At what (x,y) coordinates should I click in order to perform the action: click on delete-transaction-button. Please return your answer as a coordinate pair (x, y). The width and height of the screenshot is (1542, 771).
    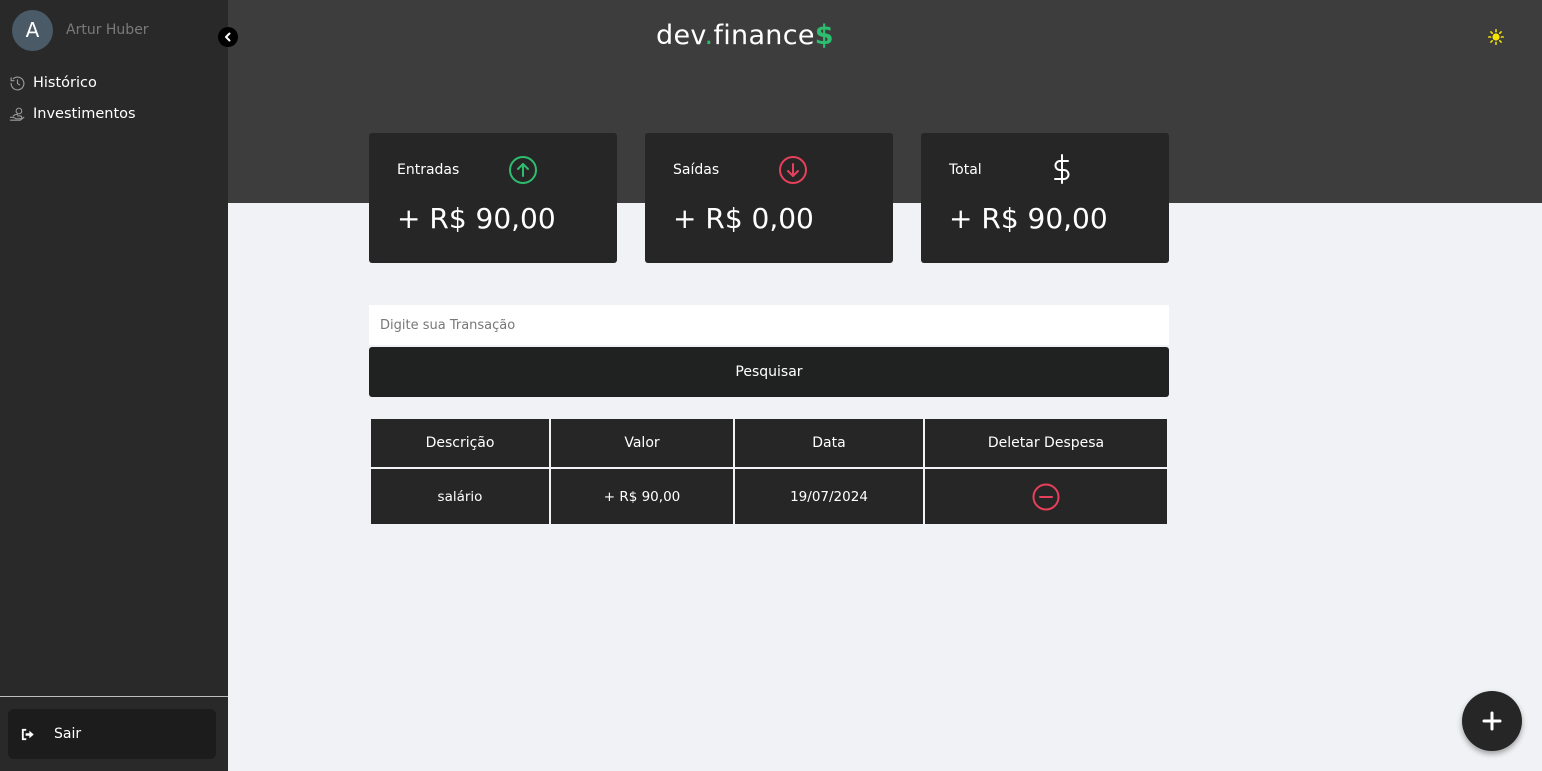
    Looking at the image, I should click on (1046, 497).